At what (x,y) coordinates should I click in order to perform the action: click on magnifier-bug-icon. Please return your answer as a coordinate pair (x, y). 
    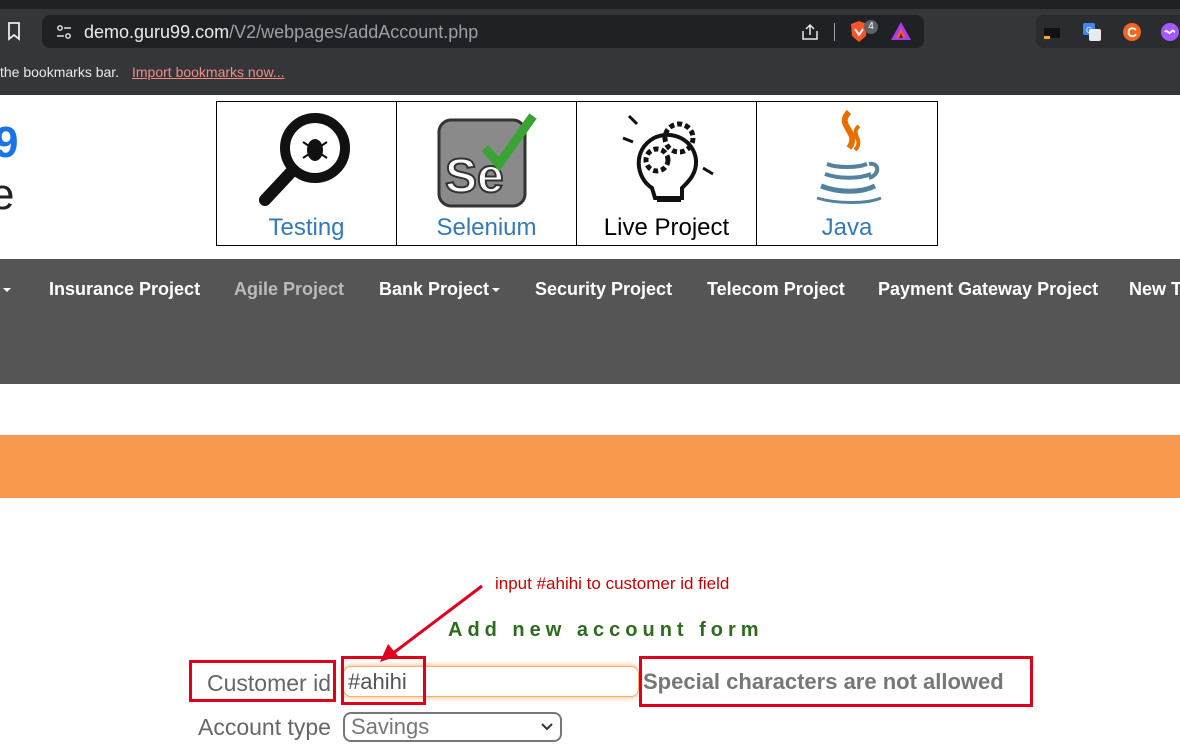
    Looking at the image, I should click on (304, 159).